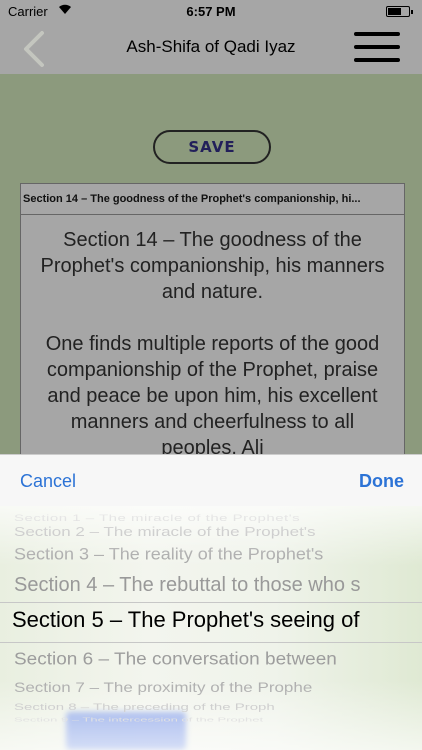 This screenshot has height=750, width=422. I want to click on picker-option: Section 4 – The rebuttal to those who s, so click(187, 585).